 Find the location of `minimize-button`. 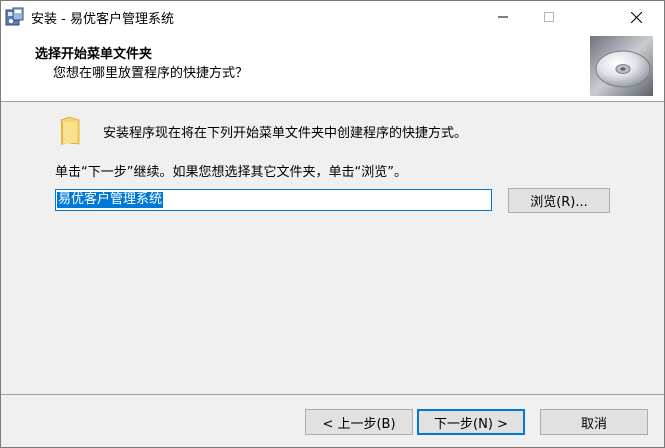

minimize-button is located at coordinates (503, 17).